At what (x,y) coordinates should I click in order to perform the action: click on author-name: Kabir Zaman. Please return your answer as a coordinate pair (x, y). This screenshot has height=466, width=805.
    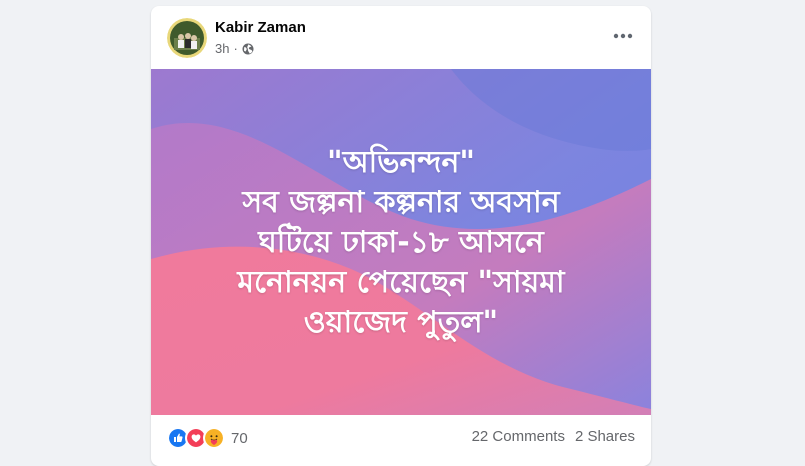
    Looking at the image, I should click on (260, 27).